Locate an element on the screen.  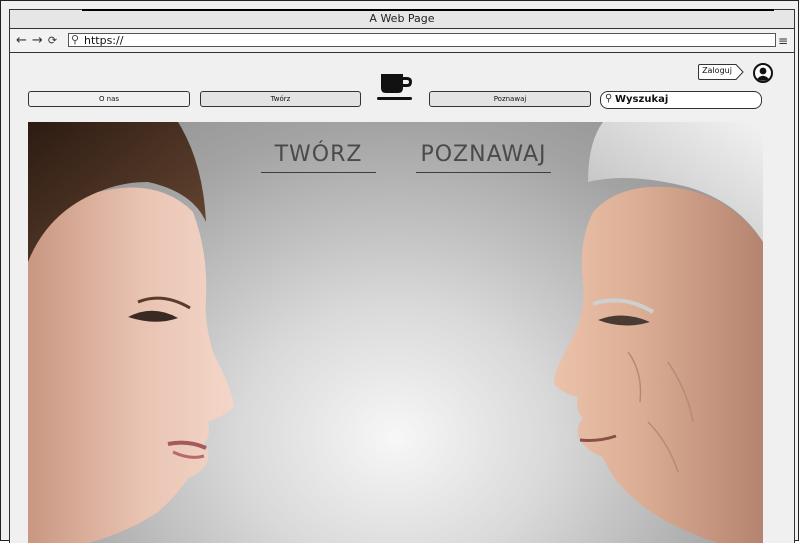
browser-toolbar: ← → ⟳ ⚲ https:// ≡ is located at coordinates (402, 41).